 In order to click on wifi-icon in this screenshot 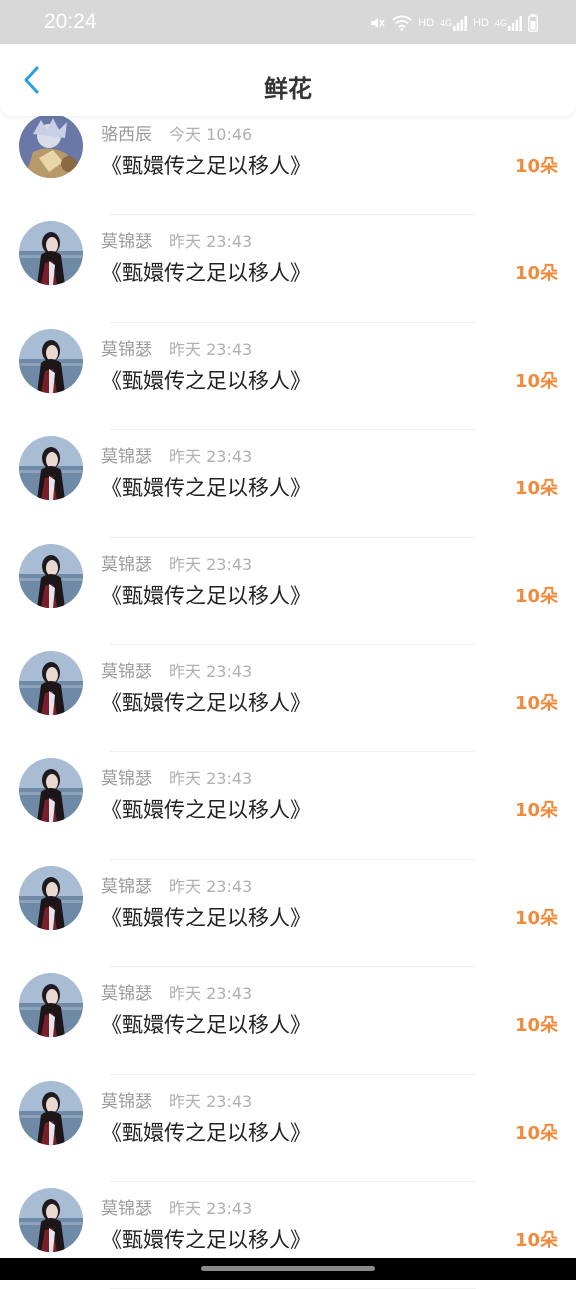, I will do `click(402, 23)`.